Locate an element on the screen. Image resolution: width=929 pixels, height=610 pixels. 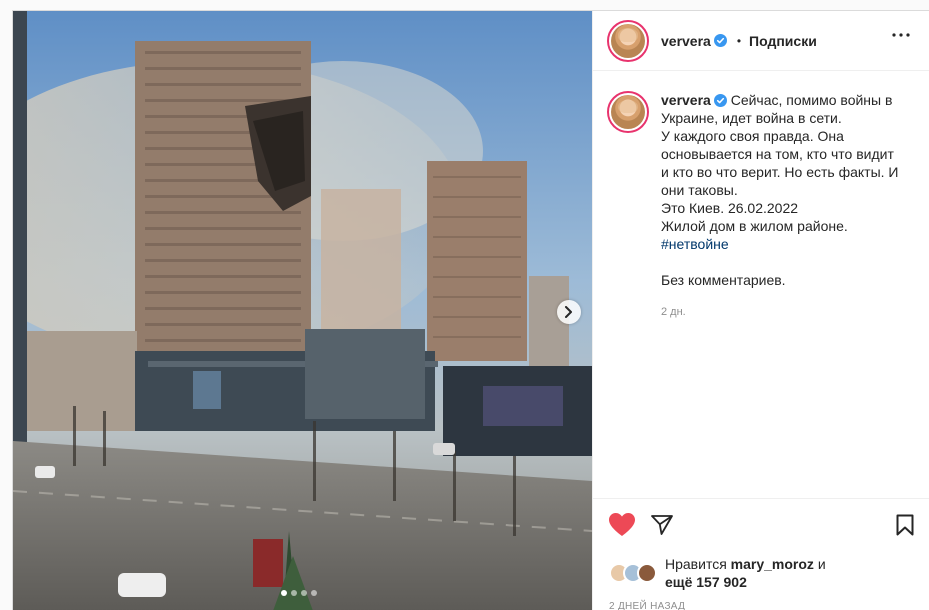
carousel-indicator is located at coordinates (299, 593).